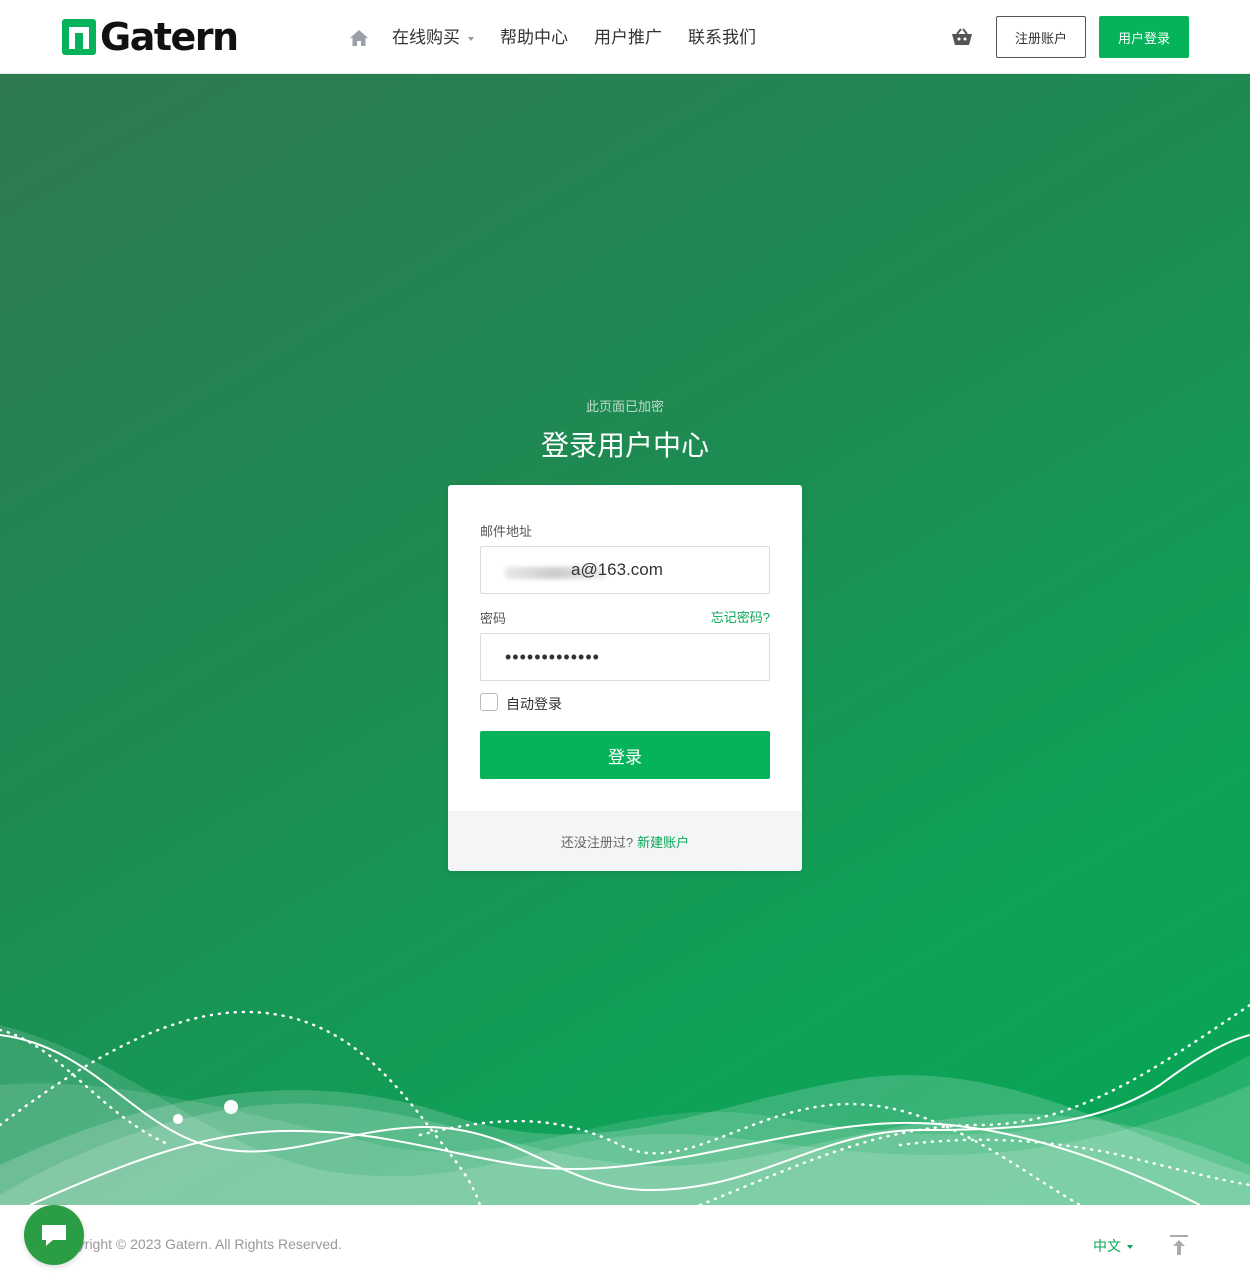 The width and height of the screenshot is (1250, 1284). I want to click on gatern-logo: Gatern, so click(150, 37).